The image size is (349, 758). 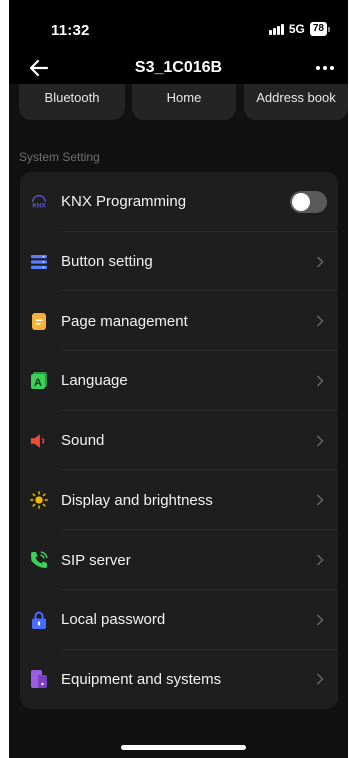 What do you see at coordinates (107, 262) in the screenshot?
I see `setting-label: Button setting` at bounding box center [107, 262].